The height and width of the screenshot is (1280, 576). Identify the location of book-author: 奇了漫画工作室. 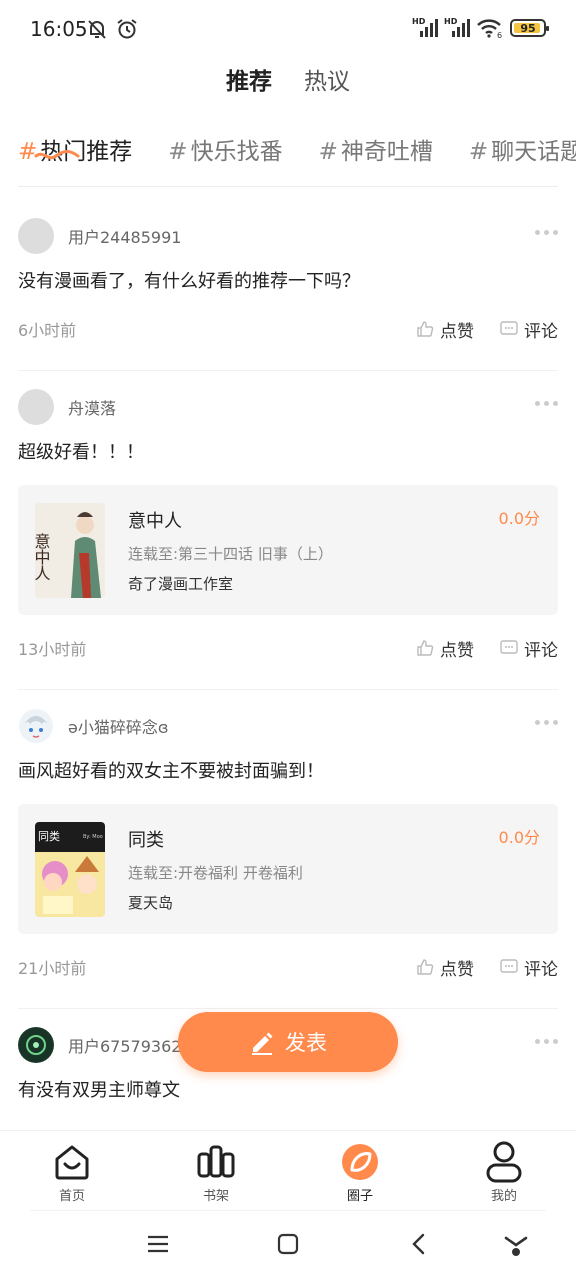
(181, 584).